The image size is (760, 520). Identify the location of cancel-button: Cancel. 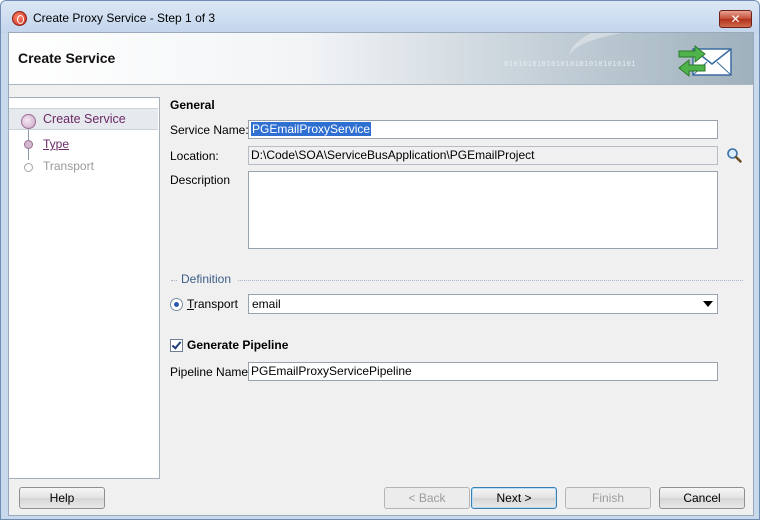
(702, 498).